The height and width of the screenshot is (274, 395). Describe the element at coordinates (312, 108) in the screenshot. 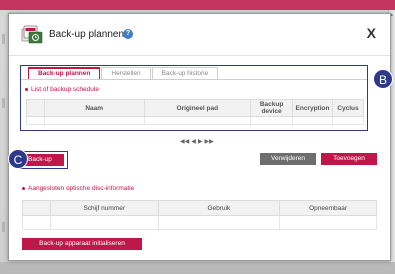

I see `schedule-col-encryption: Encryption` at that location.